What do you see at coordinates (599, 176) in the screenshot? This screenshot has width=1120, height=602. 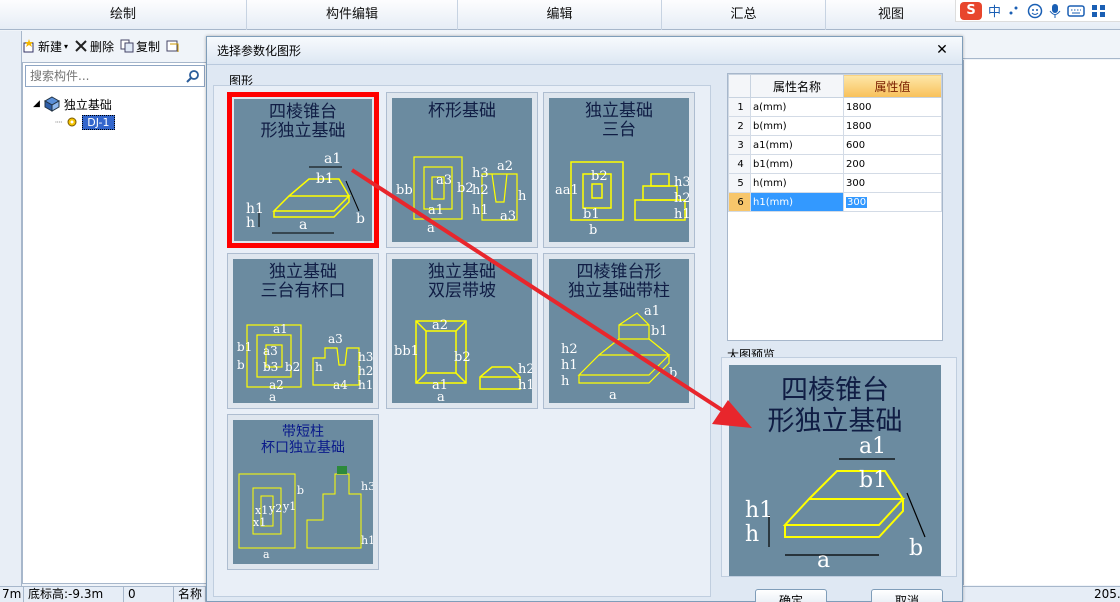 I see `svg-text: b2` at bounding box center [599, 176].